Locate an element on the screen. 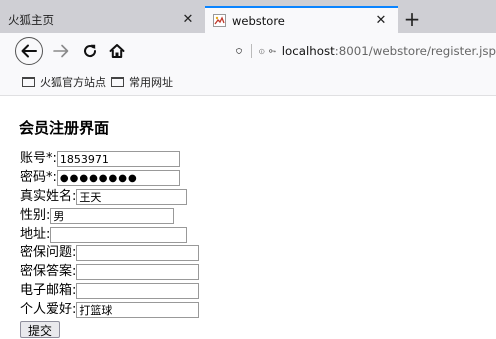  form-row-security-question: 密保问题: is located at coordinates (109, 253).